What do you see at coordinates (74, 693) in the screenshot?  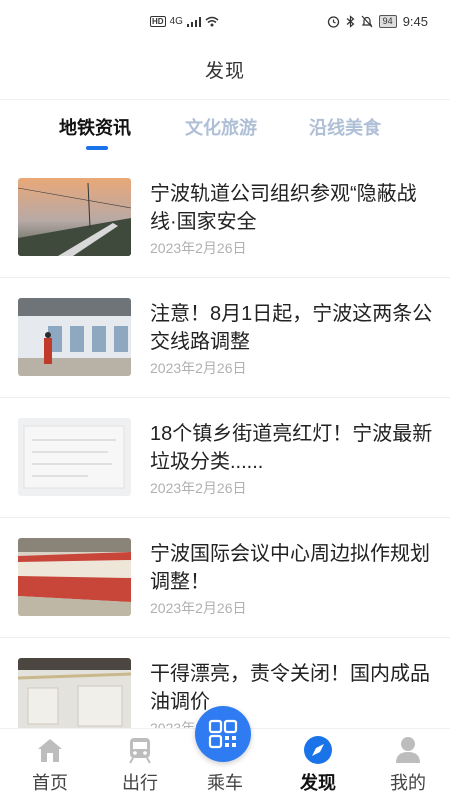 I see `station-hall-photo` at bounding box center [74, 693].